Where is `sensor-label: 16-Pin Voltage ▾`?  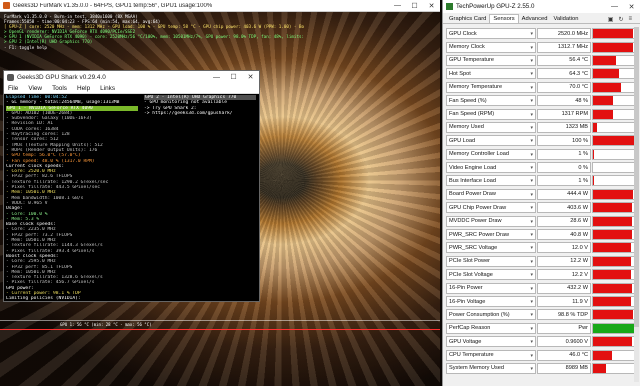
sensor-label: 16-Pin Voltage ▾ is located at coordinates (491, 301).